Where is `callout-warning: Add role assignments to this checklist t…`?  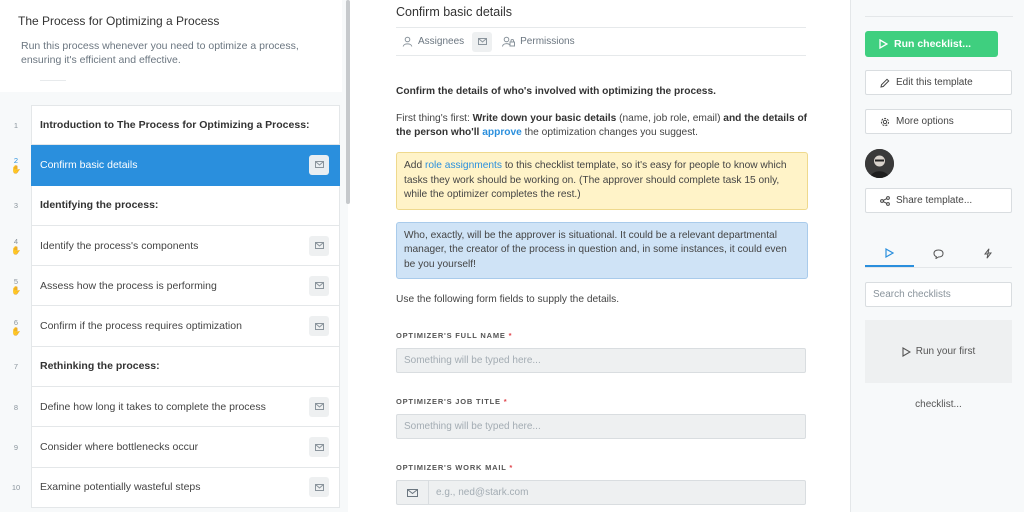 callout-warning: Add role assignments to this checklist t… is located at coordinates (602, 181).